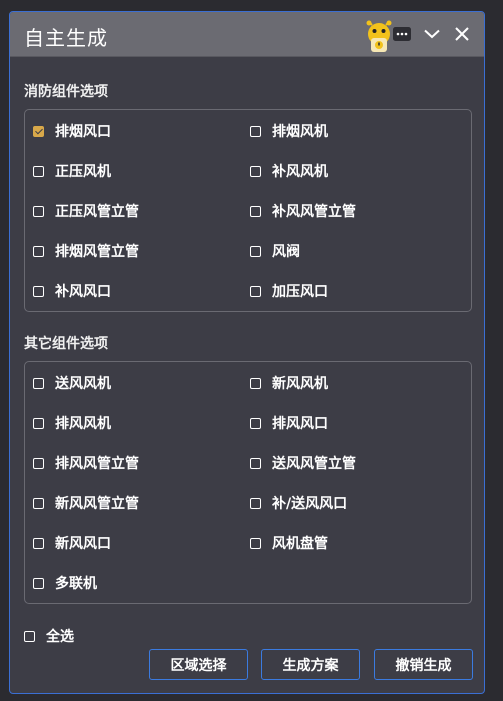  What do you see at coordinates (66, 38) in the screenshot?
I see `dialog-title: 自主生成` at bounding box center [66, 38].